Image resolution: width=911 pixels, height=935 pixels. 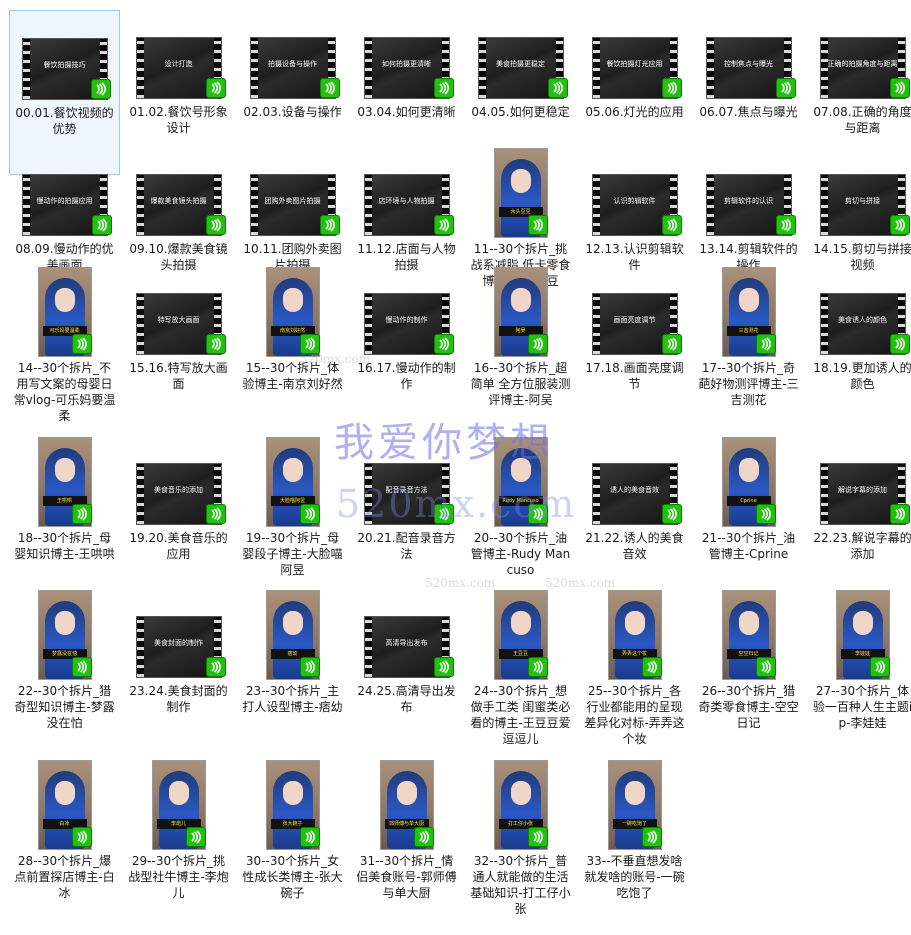 I want to click on video-file-item: 特写放大画面 15.16.特写放大画面, so click(x=178, y=348).